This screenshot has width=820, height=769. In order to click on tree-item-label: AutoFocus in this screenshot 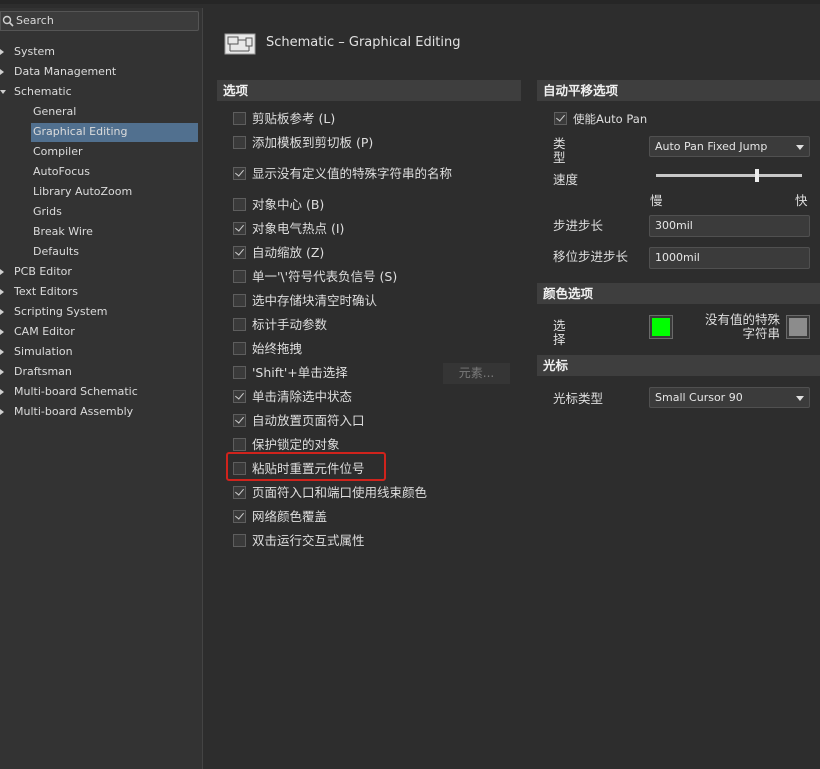, I will do `click(61, 171)`.